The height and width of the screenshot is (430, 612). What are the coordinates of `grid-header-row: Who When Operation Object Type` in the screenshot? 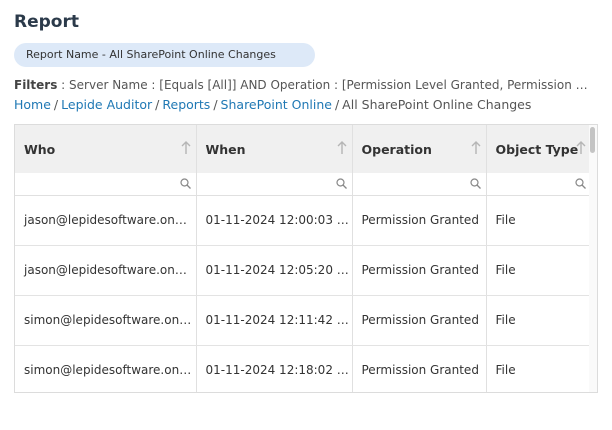 It's located at (303, 149).